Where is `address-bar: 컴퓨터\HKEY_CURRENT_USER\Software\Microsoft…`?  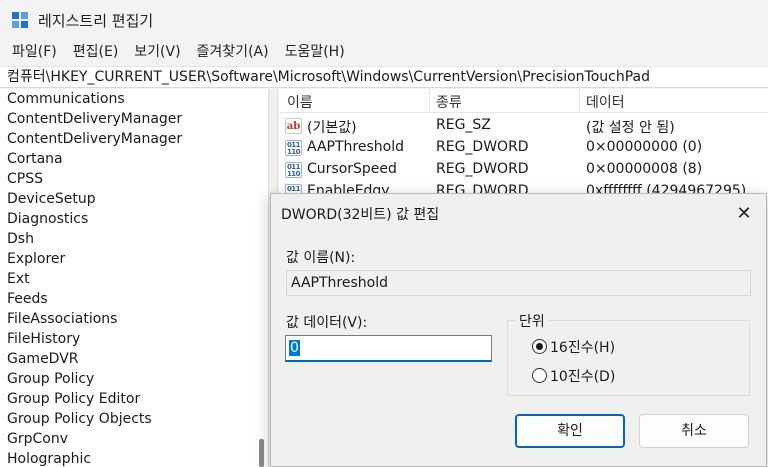 address-bar: 컴퓨터\HKEY_CURRENT_USER\Software\Microsoft… is located at coordinates (384, 77).